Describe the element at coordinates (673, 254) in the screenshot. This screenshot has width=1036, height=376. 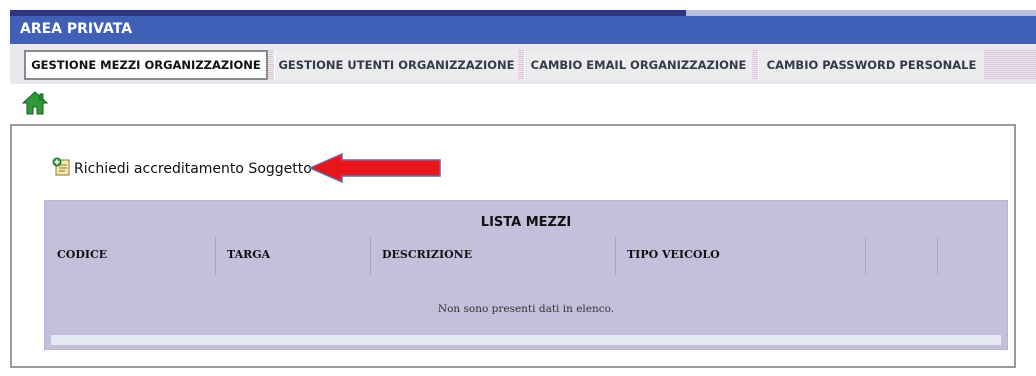
I see `column-header-tipo-veicolo: TIPO VEICOLO` at that location.